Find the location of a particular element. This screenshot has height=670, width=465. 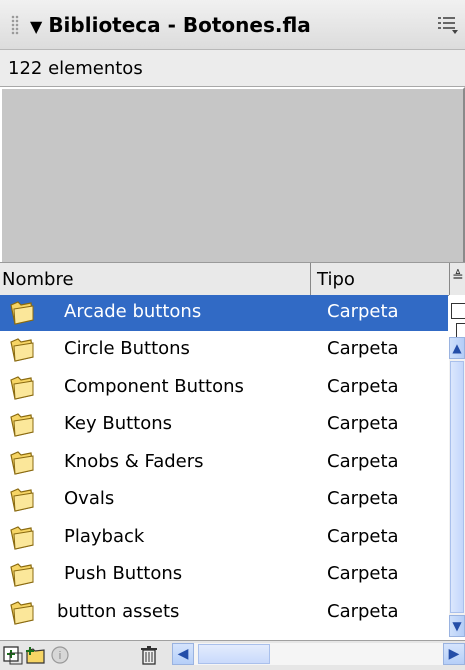

list-item: Playback Carpeta is located at coordinates (224, 538).